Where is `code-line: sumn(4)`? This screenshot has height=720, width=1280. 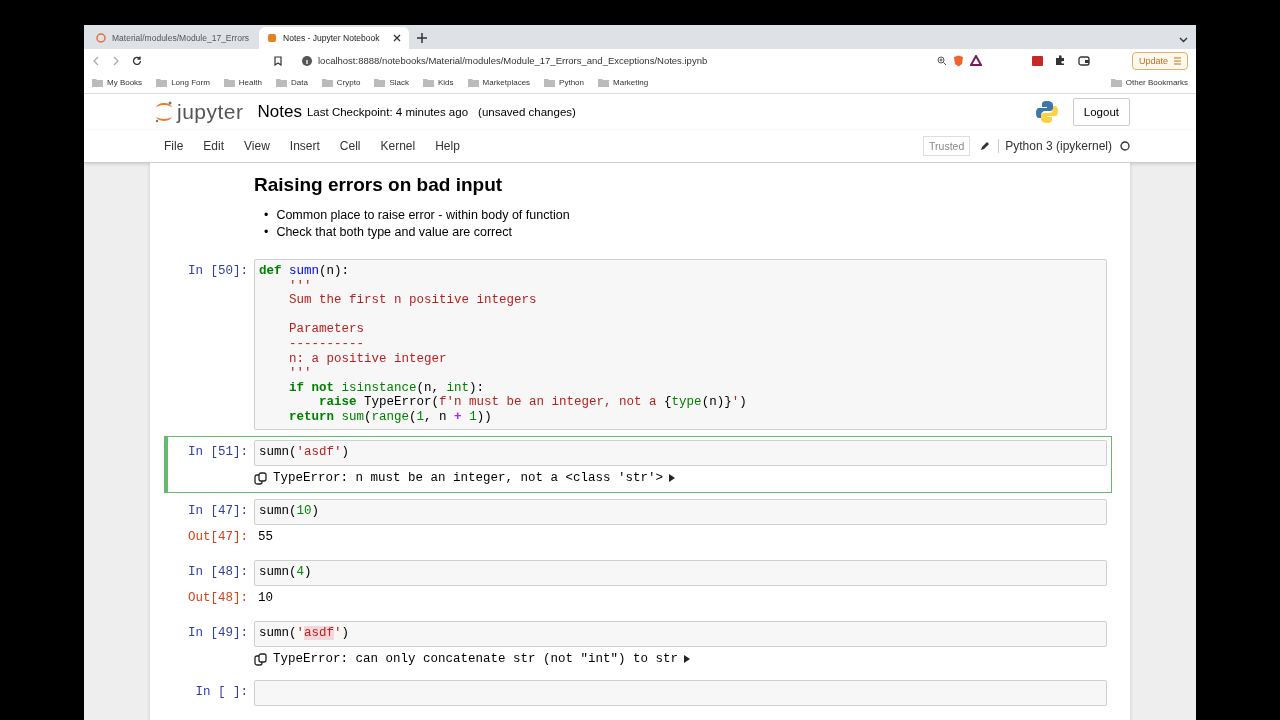
code-line: sumn(4) is located at coordinates (286, 572).